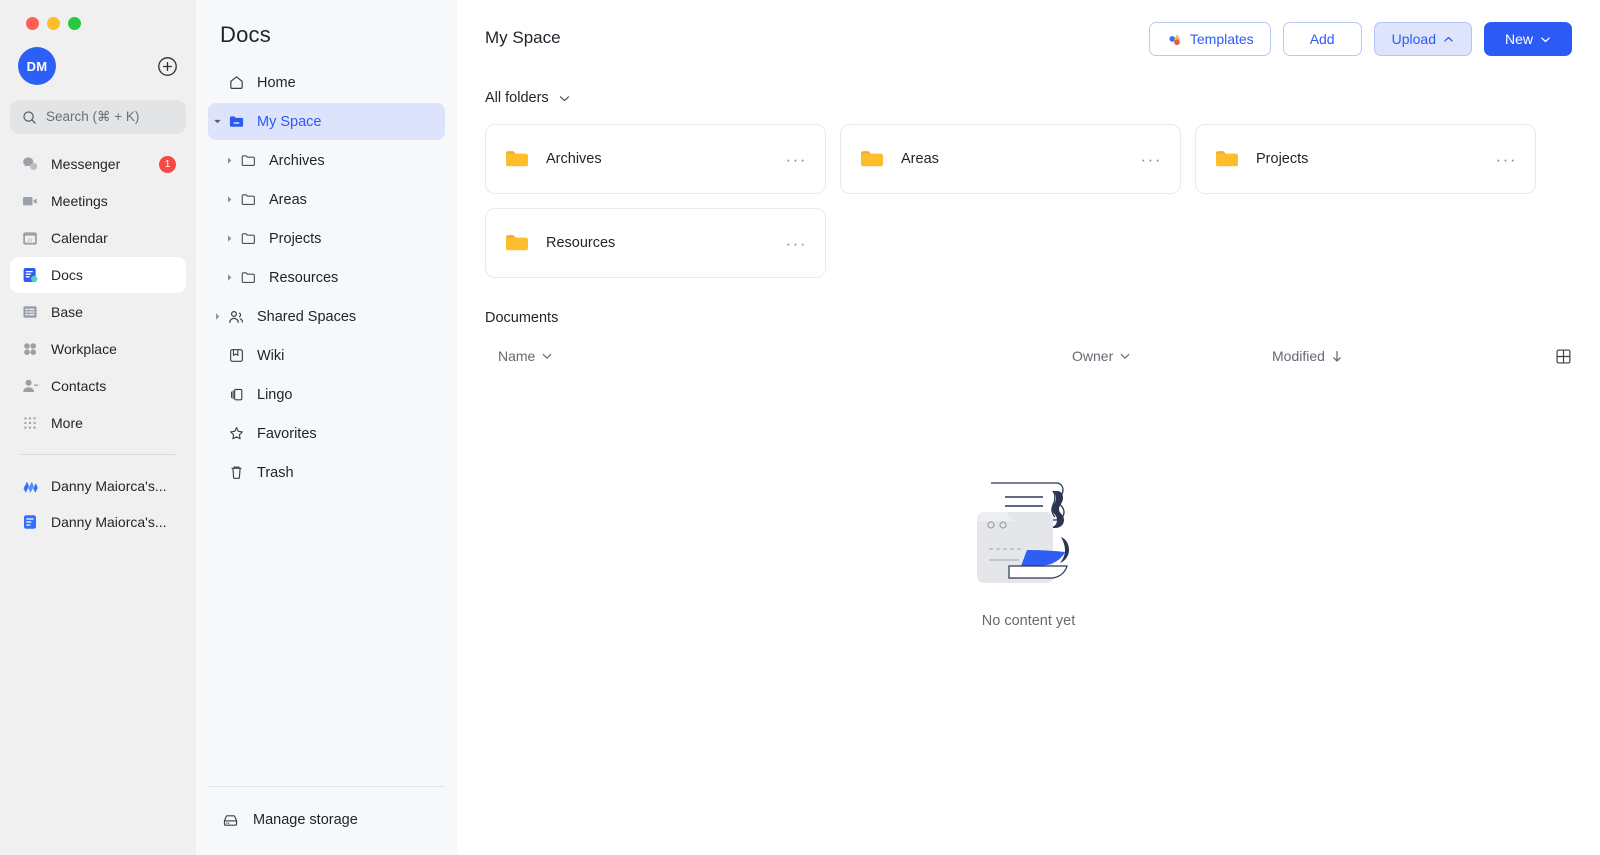  Describe the element at coordinates (297, 160) in the screenshot. I see `tree-item-label: Archives` at that location.